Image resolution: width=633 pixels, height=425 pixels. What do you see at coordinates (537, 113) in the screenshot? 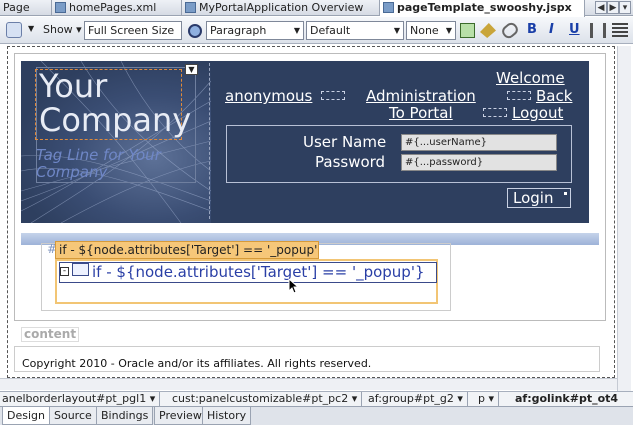
I see `logout-link: Logout` at bounding box center [537, 113].